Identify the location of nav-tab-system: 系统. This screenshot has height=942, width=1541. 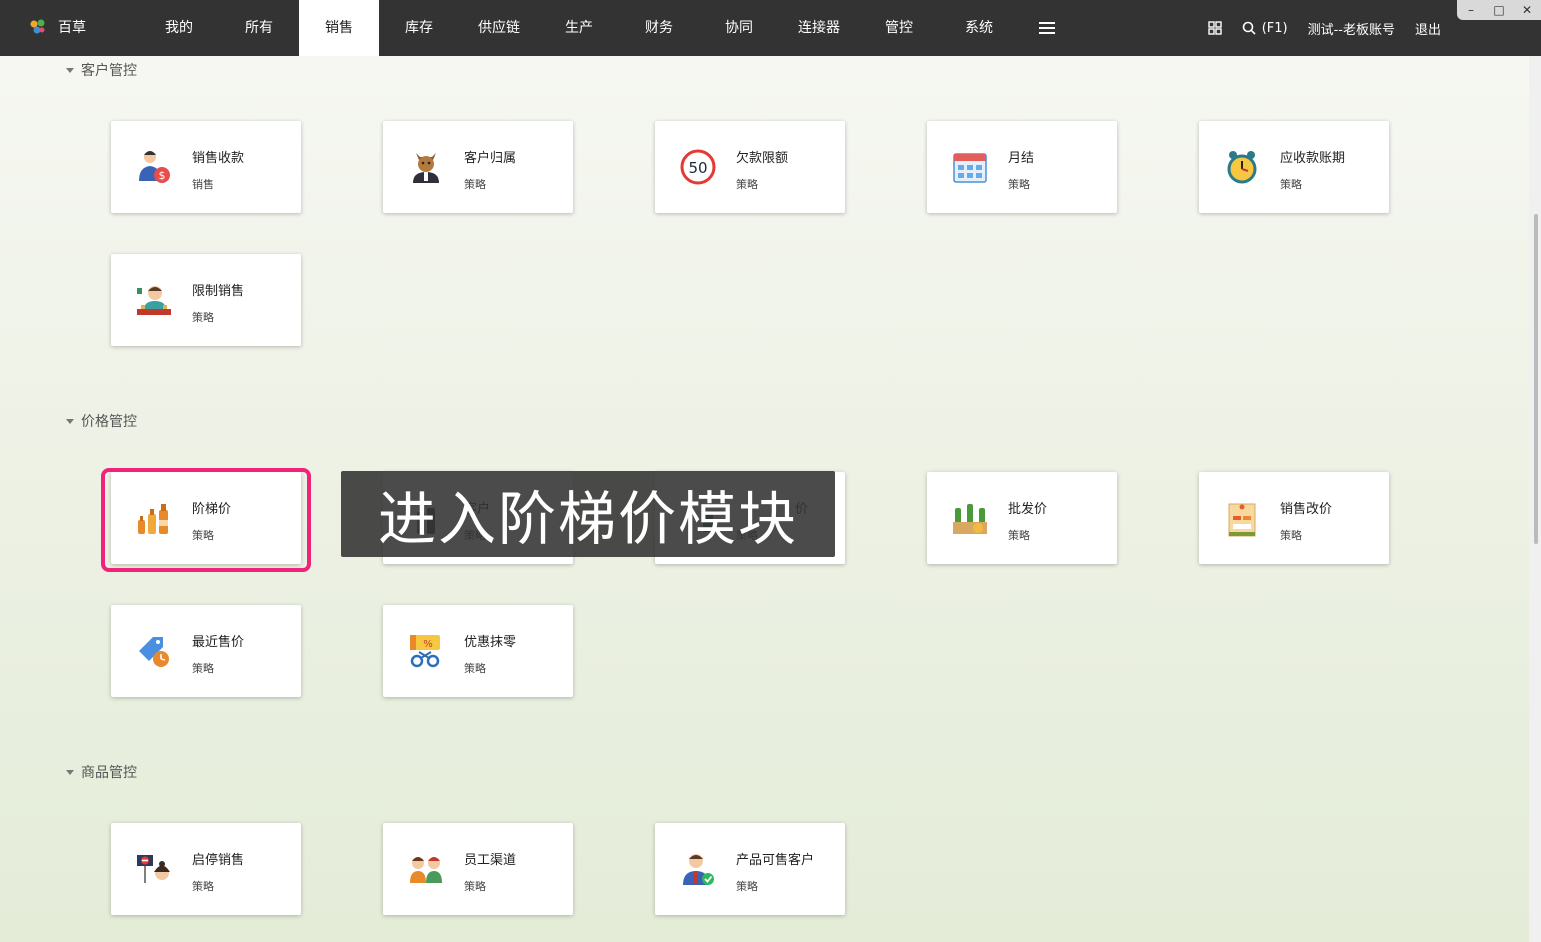
(979, 28).